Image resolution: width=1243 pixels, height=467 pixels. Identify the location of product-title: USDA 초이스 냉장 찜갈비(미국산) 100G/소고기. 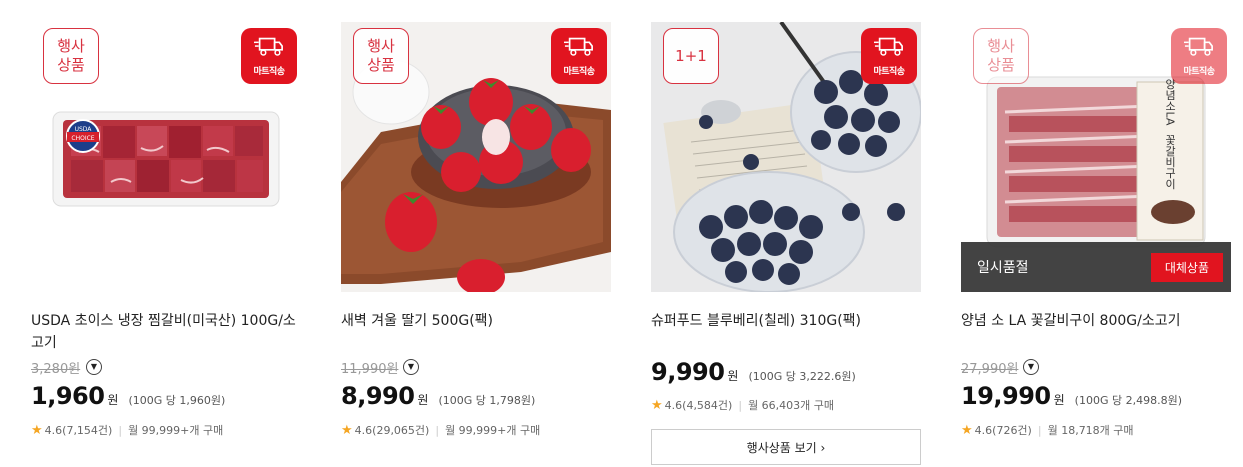
(166, 332).